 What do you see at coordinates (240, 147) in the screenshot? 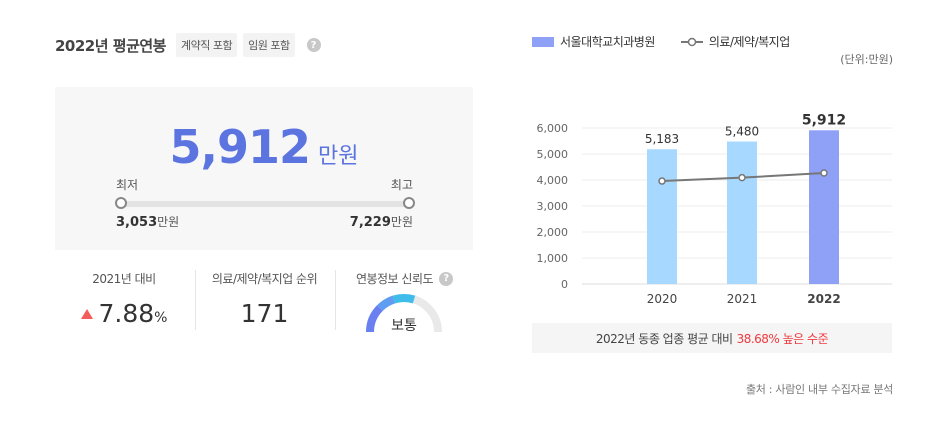
I see `average-salary-value: 5,912` at bounding box center [240, 147].